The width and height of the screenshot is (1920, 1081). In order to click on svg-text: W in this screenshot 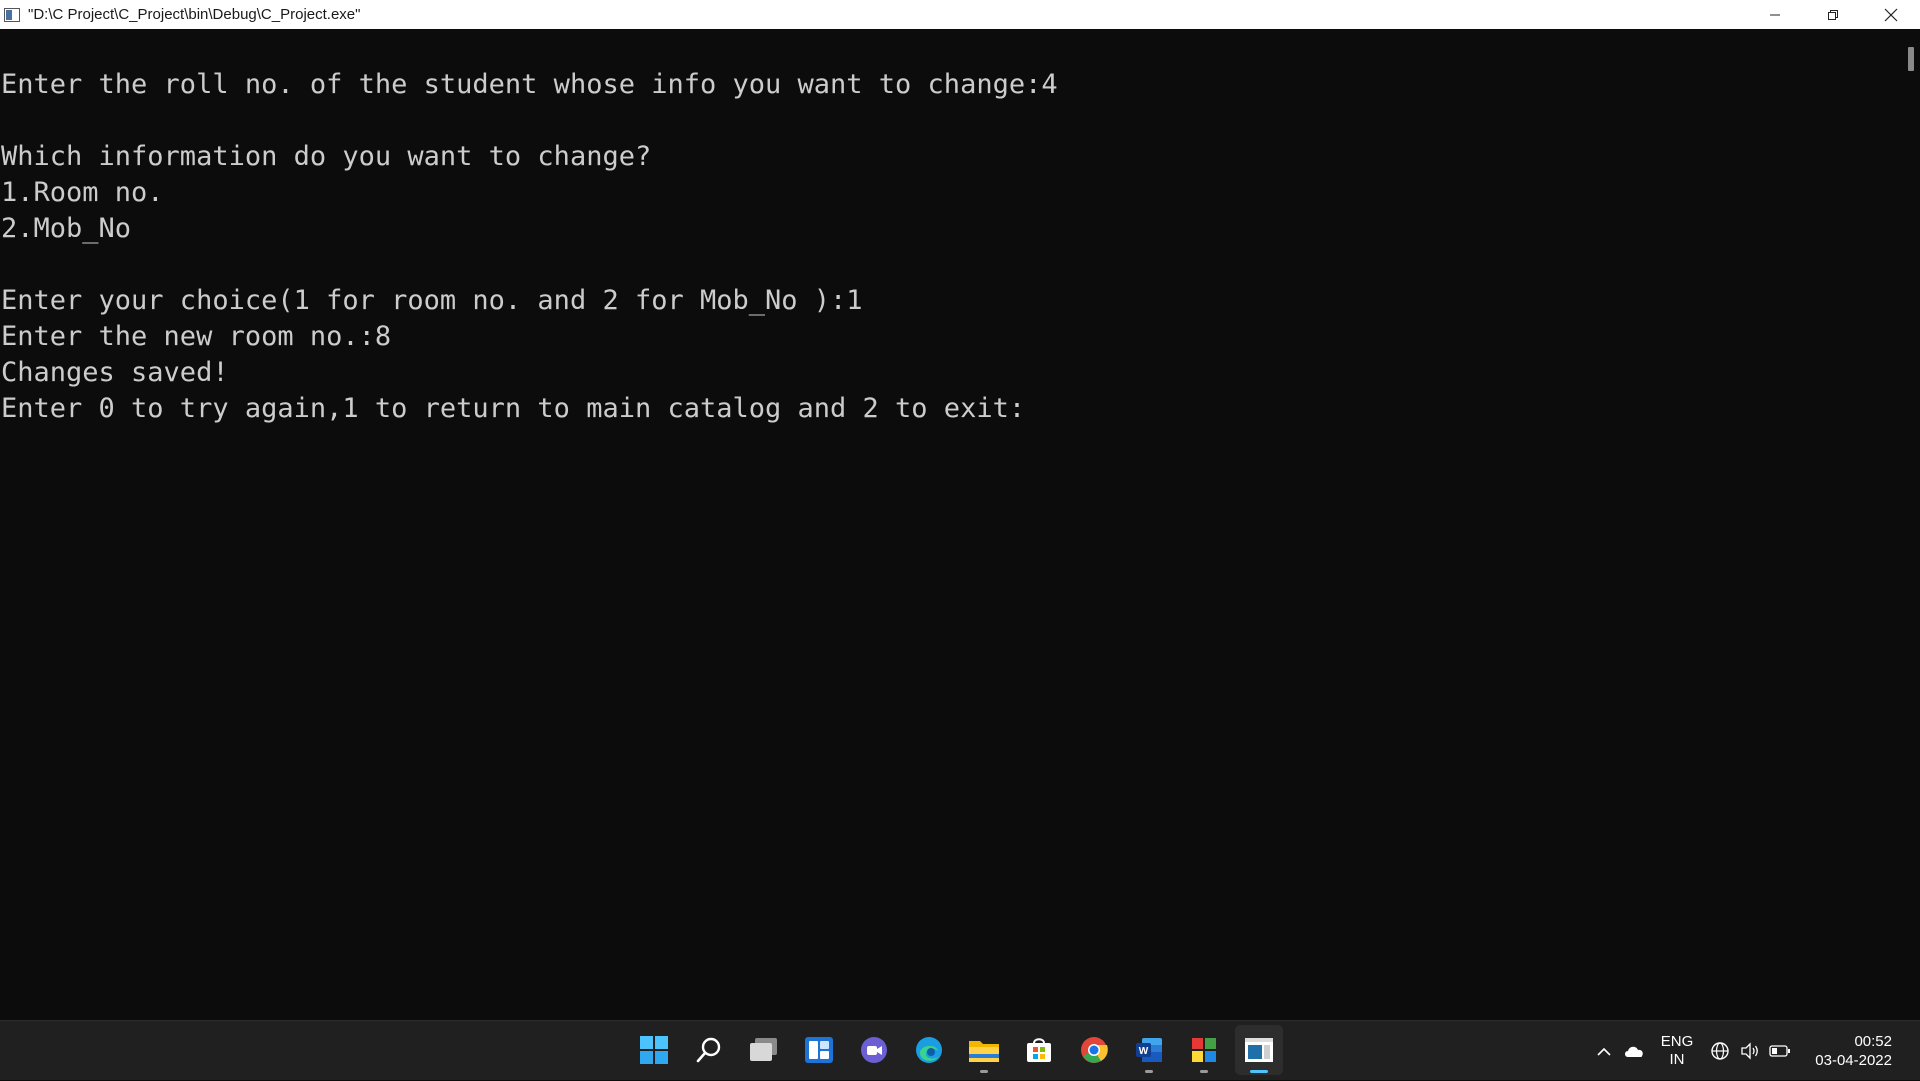, I will do `click(1144, 1051)`.